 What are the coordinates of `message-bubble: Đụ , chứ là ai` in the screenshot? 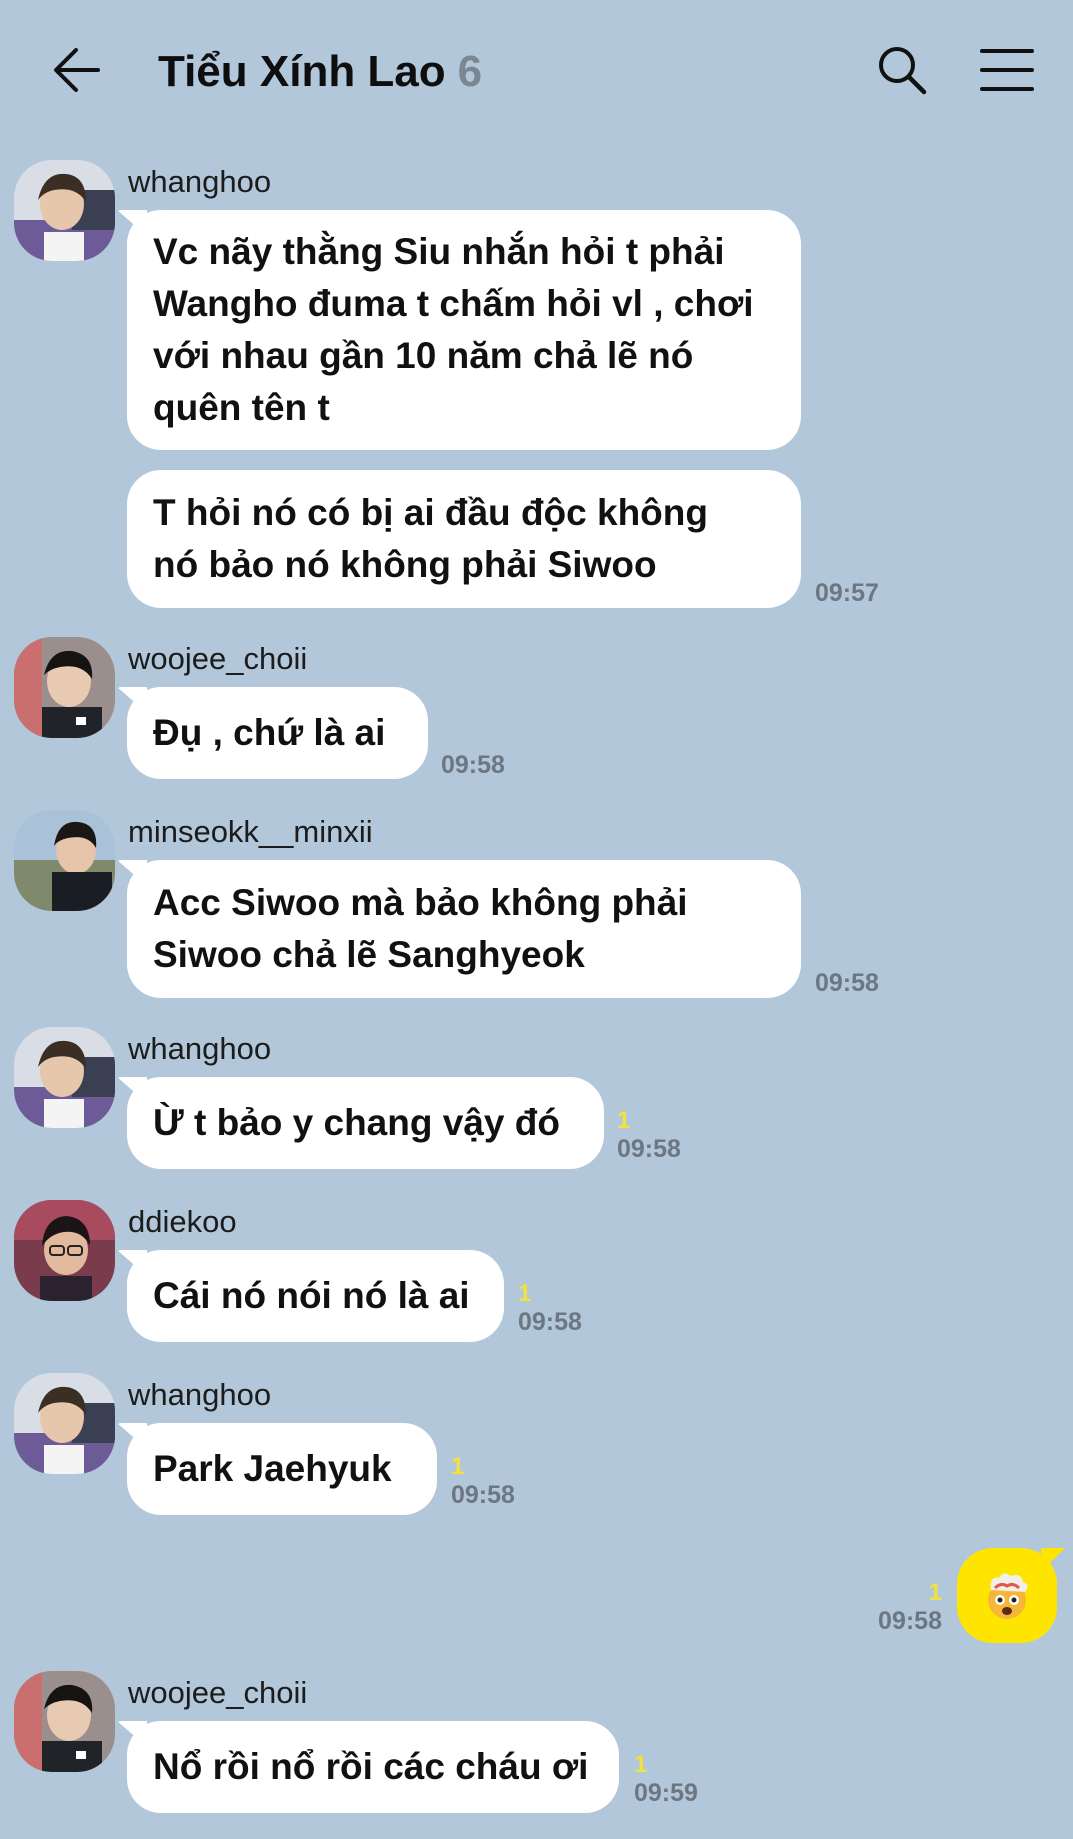 It's located at (277, 733).